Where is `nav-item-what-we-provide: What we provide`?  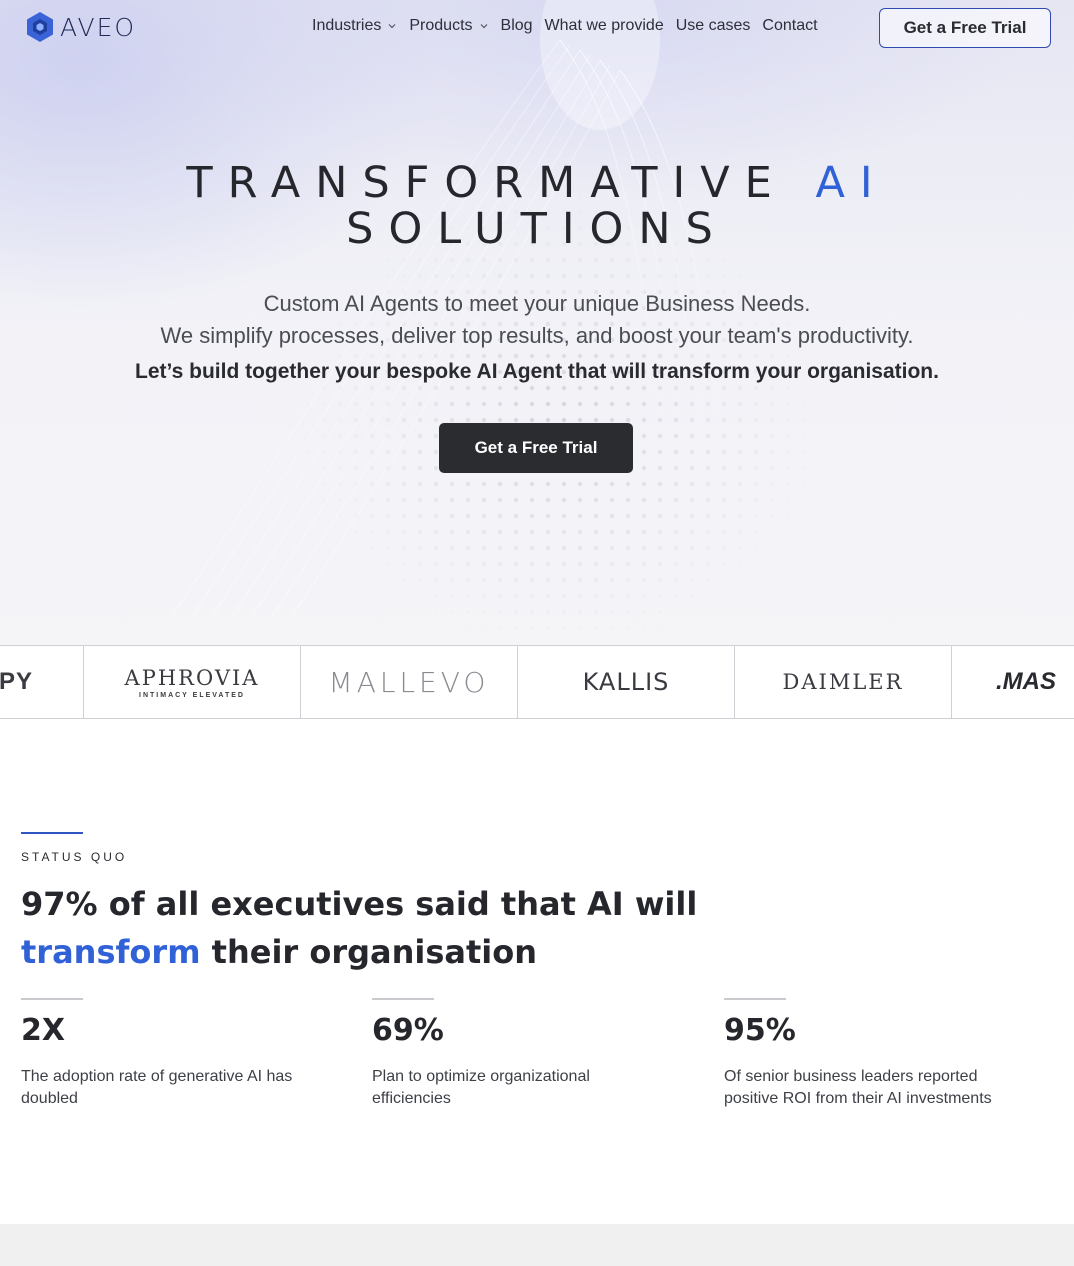 nav-item-what-we-provide: What we provide is located at coordinates (604, 26).